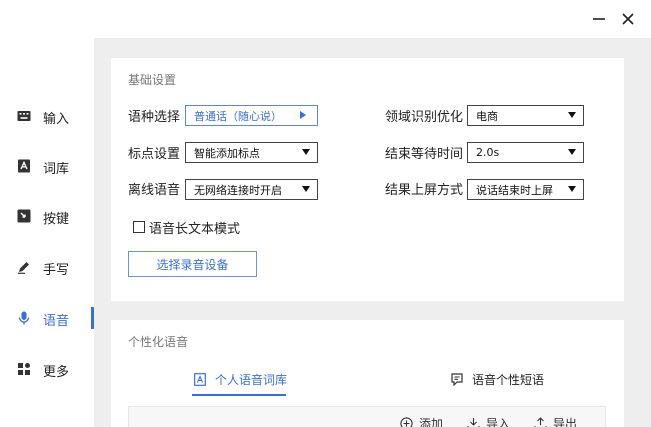  I want to click on offline-voice-select: 无网络连接时开启, so click(251, 189).